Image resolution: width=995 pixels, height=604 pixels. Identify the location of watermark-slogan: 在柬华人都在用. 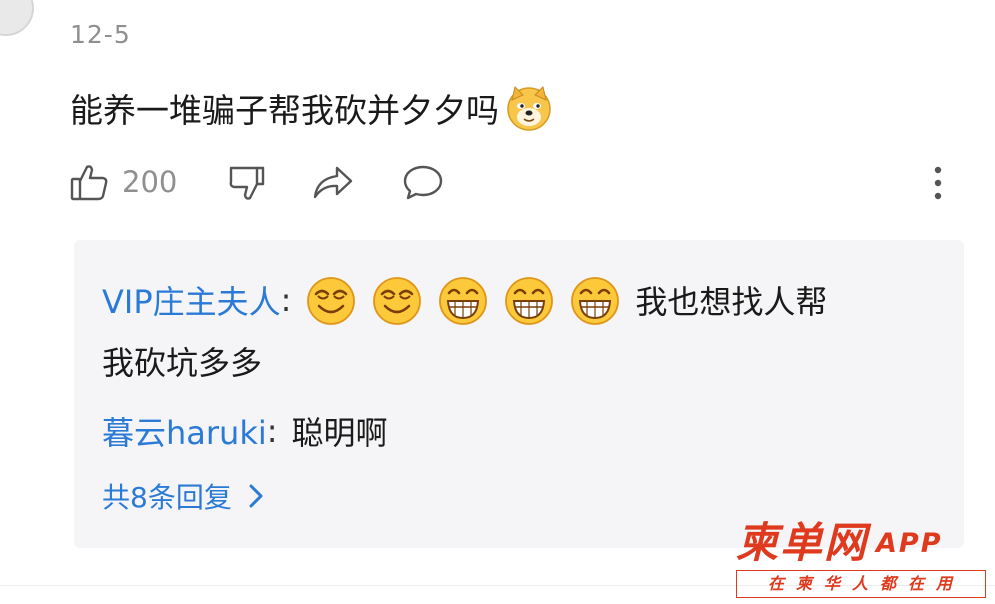
(861, 584).